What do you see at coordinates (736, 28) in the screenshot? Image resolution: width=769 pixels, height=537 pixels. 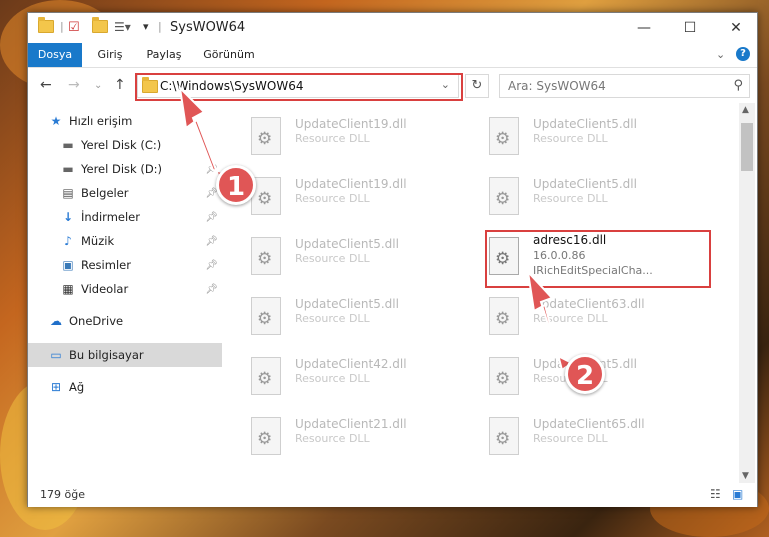 I see `close-button: ✕` at bounding box center [736, 28].